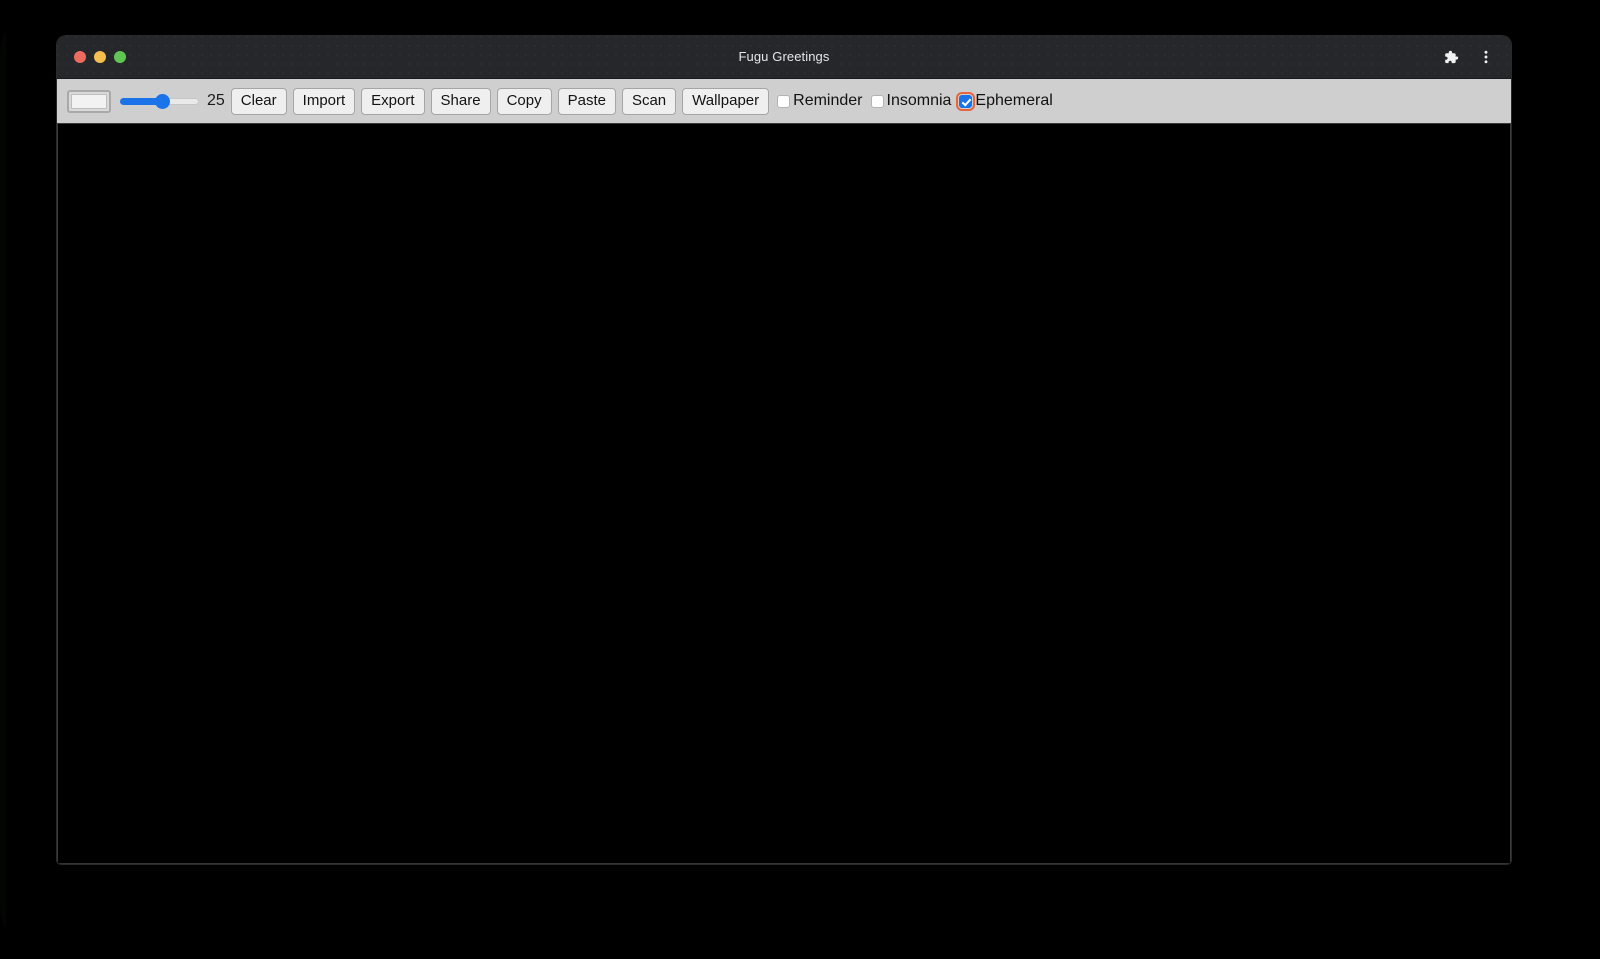  Describe the element at coordinates (524, 101) in the screenshot. I see `copy-button: Copy` at that location.